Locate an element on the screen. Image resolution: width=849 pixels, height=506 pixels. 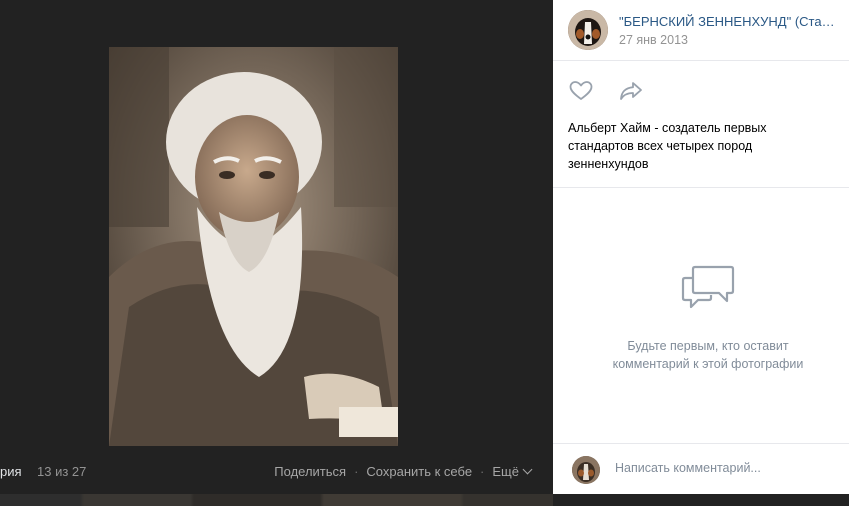
comments-icon is located at coordinates (708, 289).